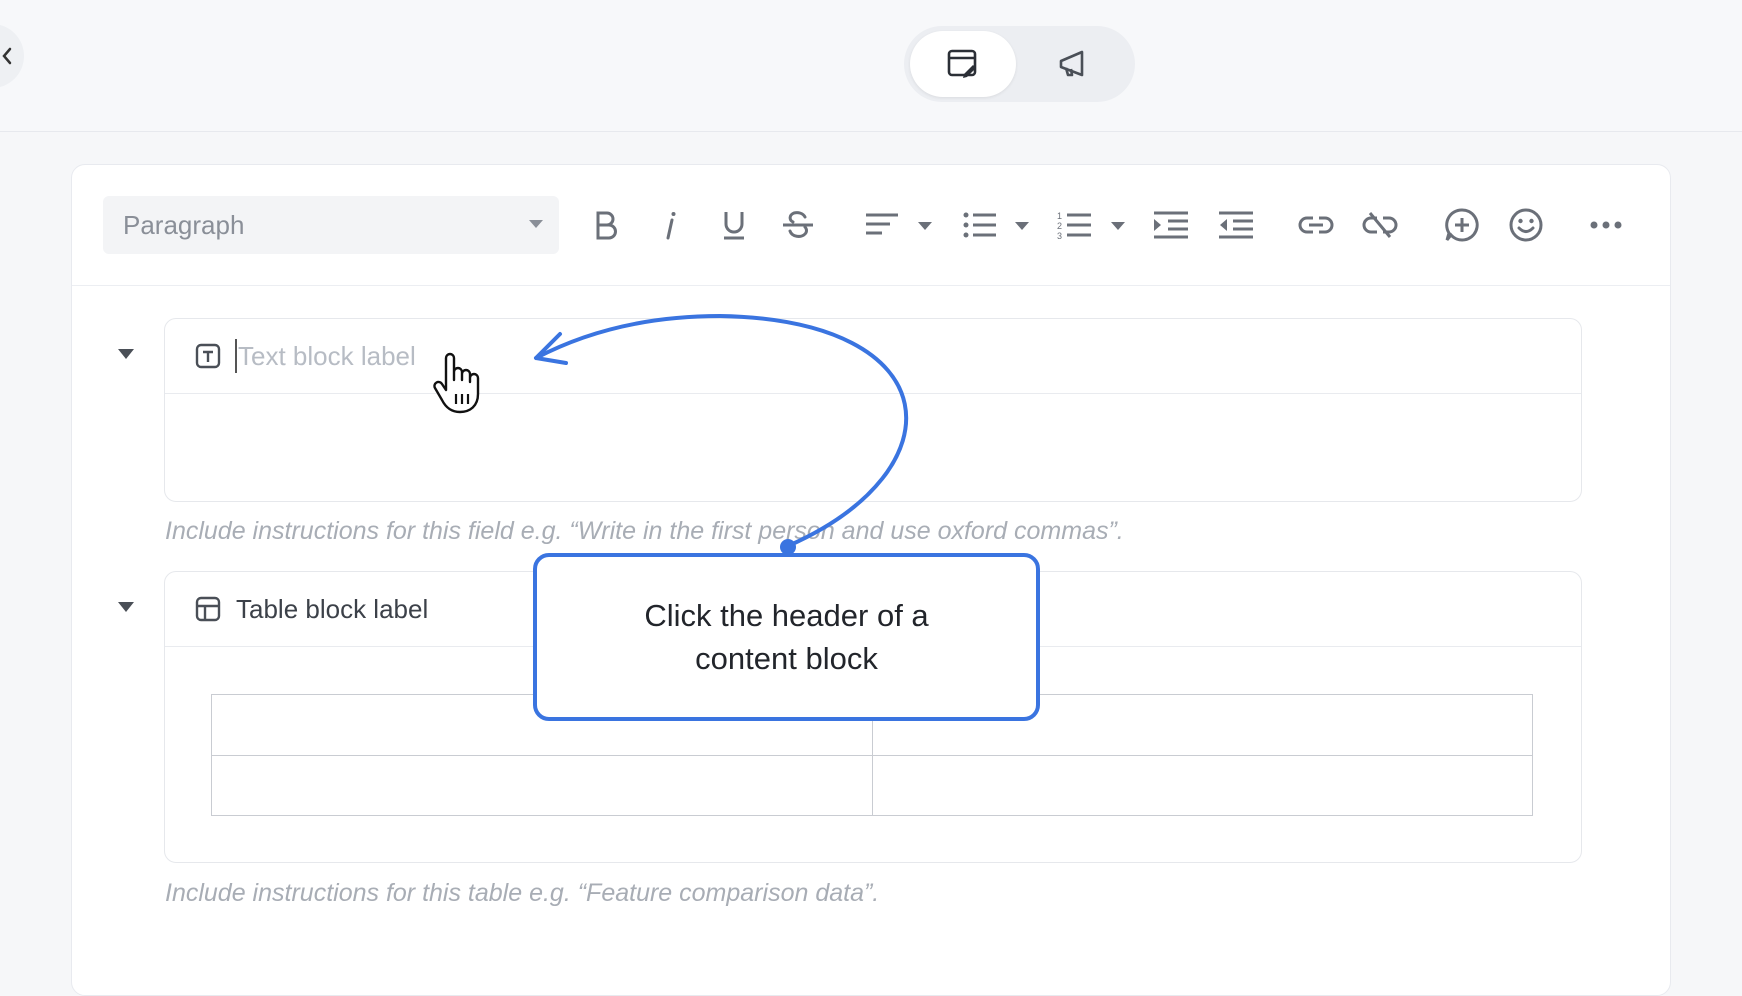 This screenshot has height=996, width=1742. Describe the element at coordinates (456, 383) in the screenshot. I see `hand-cursor-icon` at that location.